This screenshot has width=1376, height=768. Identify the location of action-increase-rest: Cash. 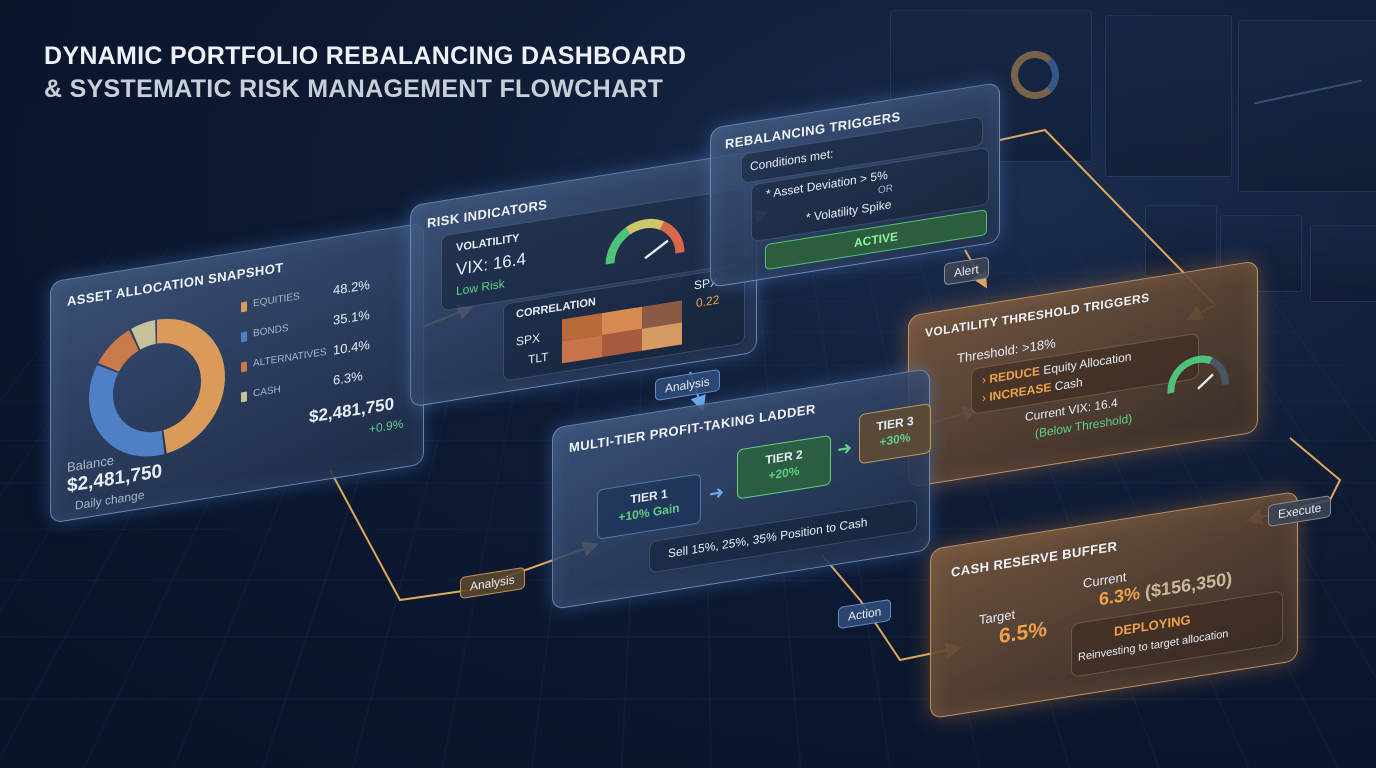
(1068, 384).